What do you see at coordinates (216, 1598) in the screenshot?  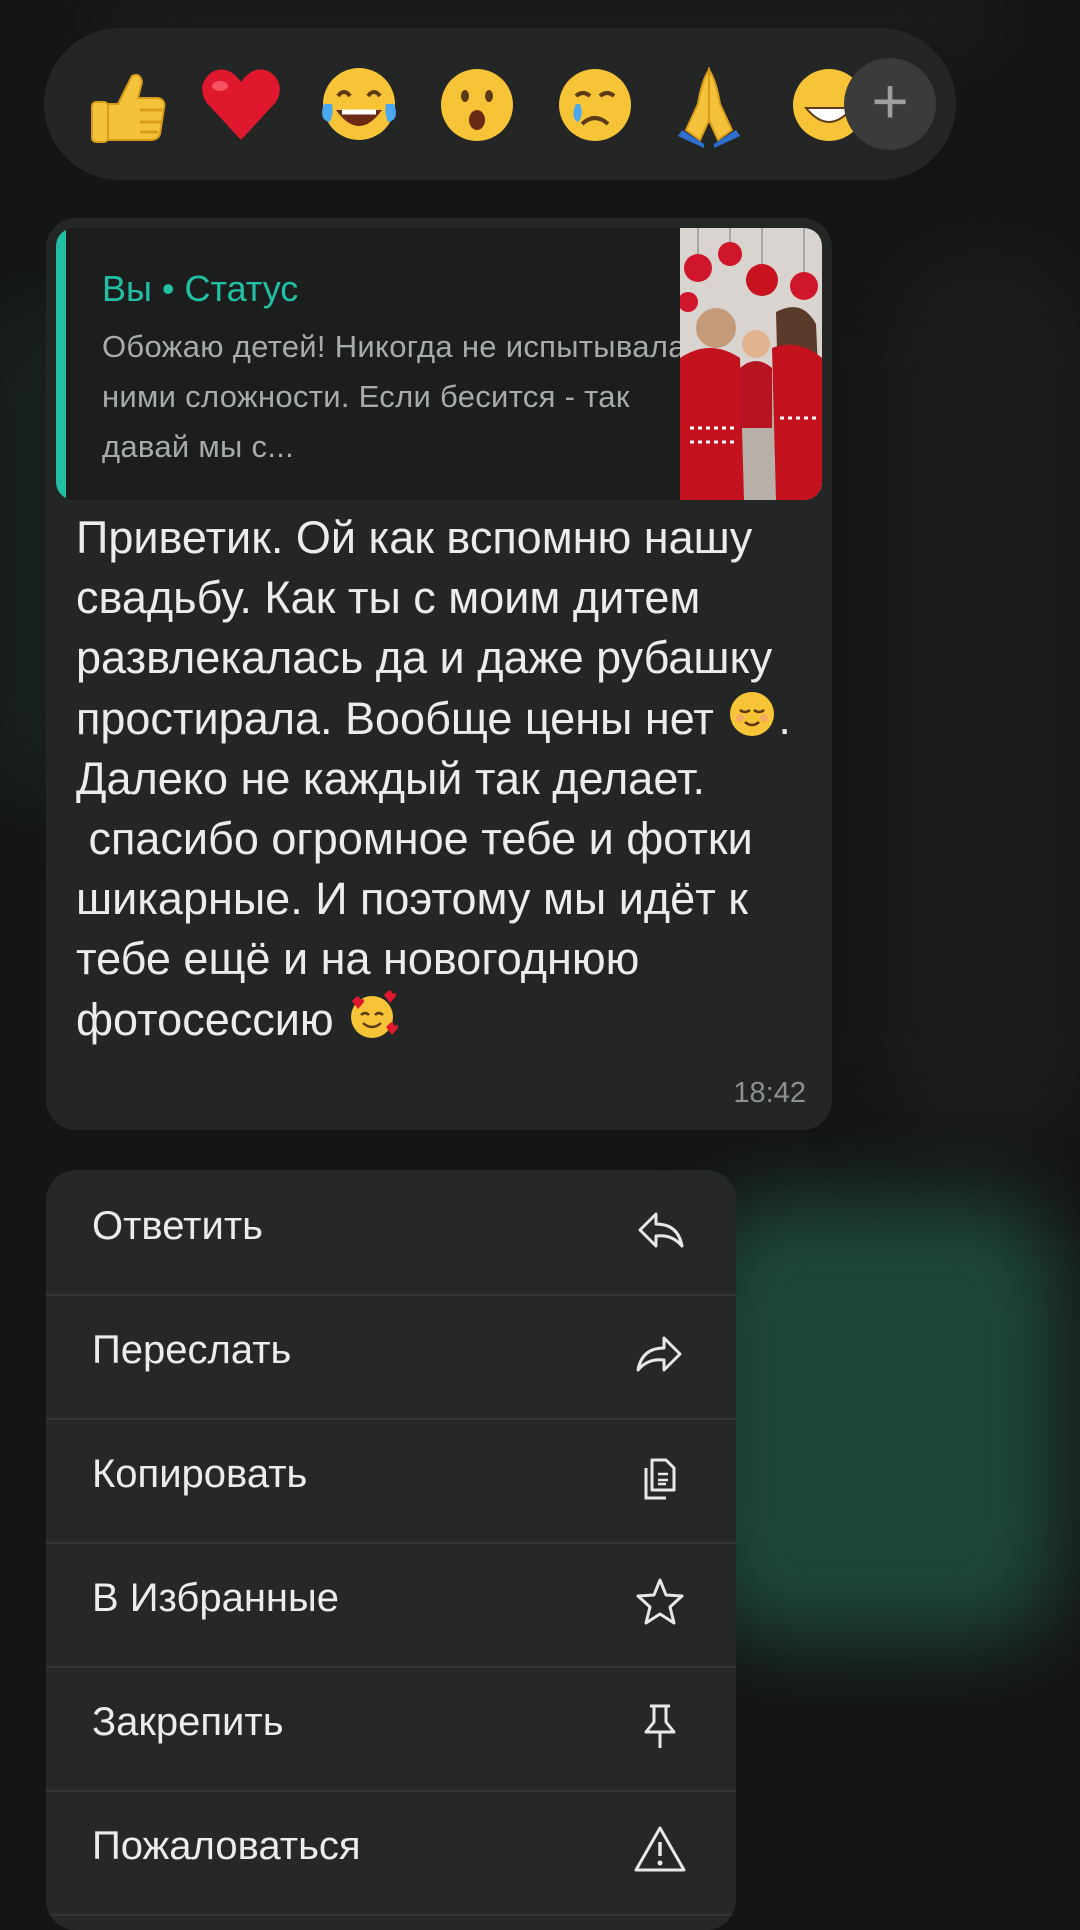 I see `menu-item-label: В Избранные` at bounding box center [216, 1598].